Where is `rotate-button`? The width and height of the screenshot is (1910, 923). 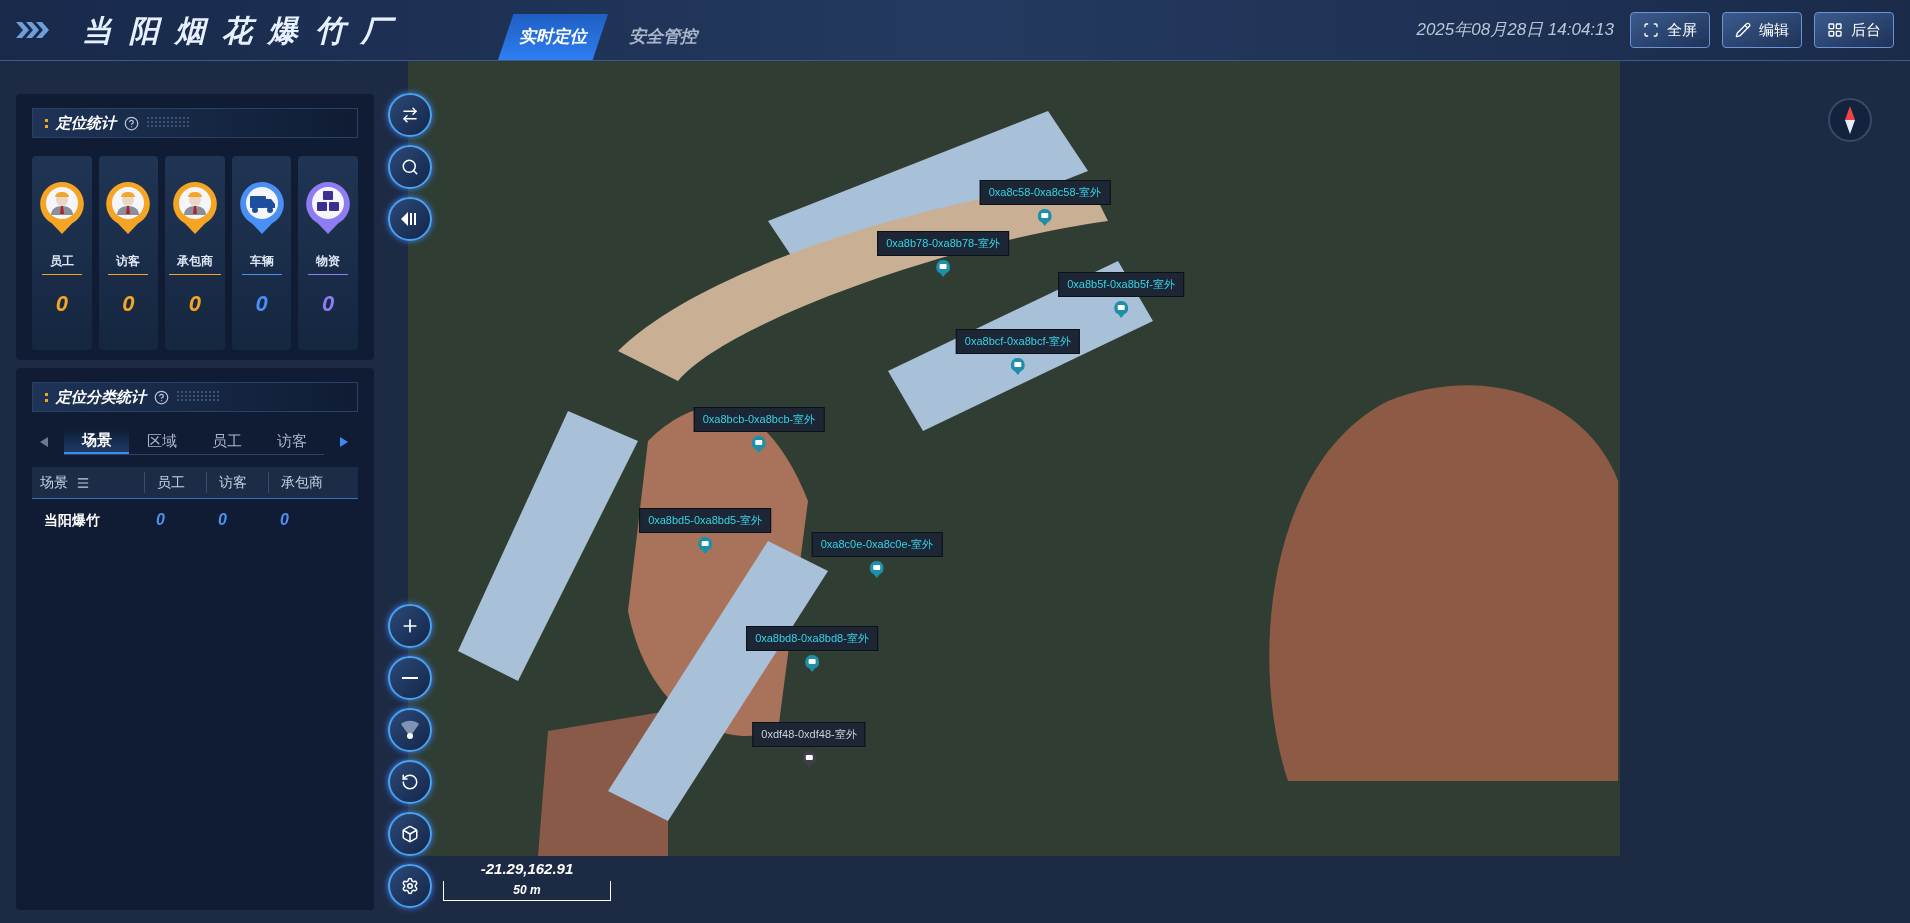 rotate-button is located at coordinates (410, 782).